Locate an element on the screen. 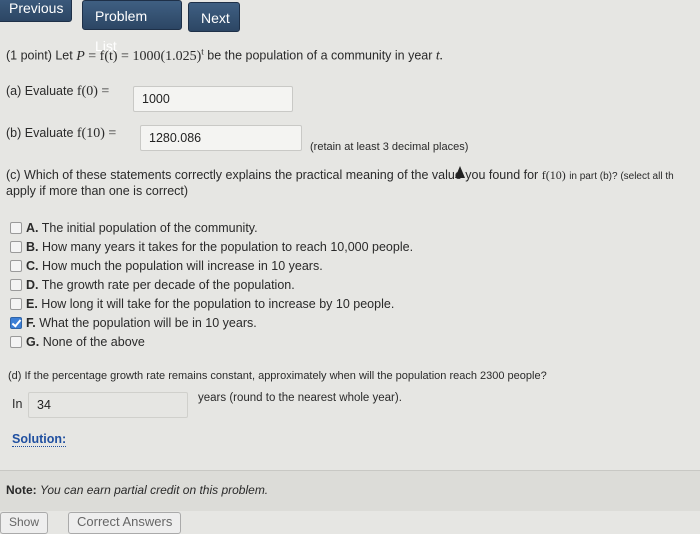 The width and height of the screenshot is (700, 534). part-c-question-line2: apply if more than one is correct) is located at coordinates (97, 191).